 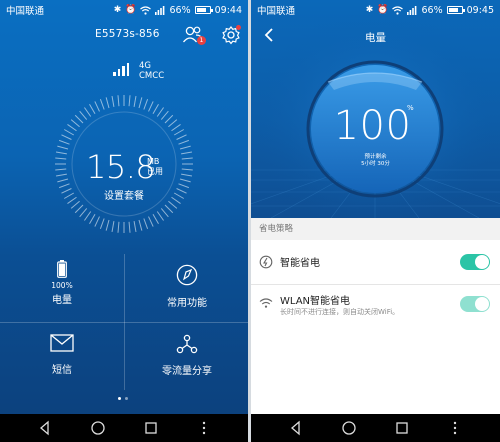 I want to click on battery-tile-pct: 100%, so click(x=62, y=285).